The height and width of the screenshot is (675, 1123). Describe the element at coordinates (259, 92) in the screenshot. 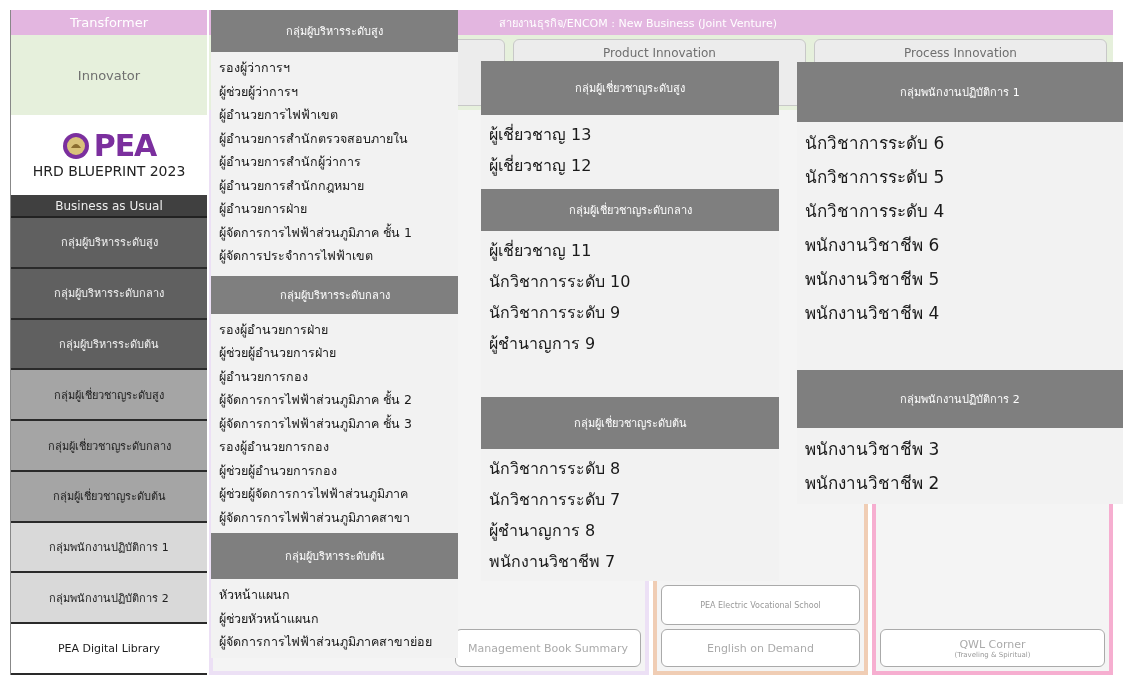

I see `position-item: ผู้ช่วยผู้ว่าการฯ` at that location.